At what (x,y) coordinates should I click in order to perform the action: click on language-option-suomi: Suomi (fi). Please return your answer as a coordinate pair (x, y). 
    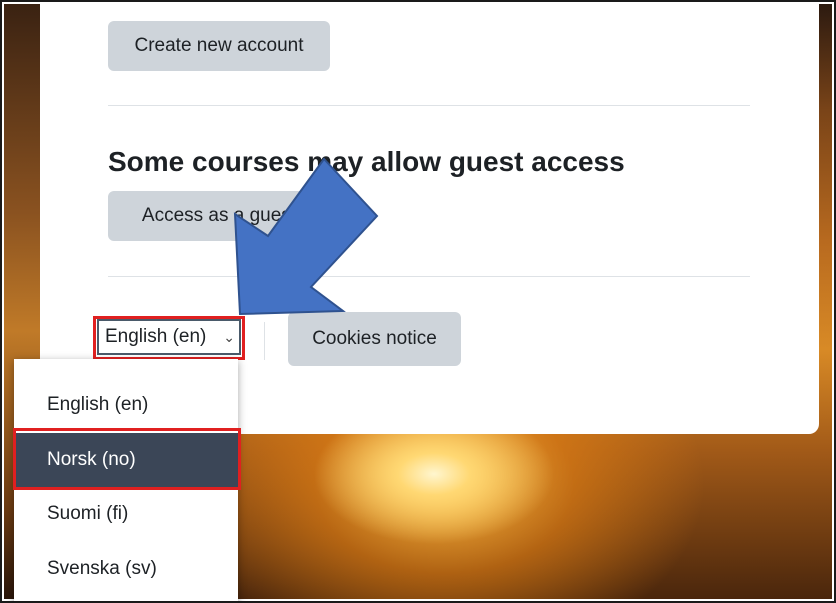
    Looking at the image, I should click on (126, 514).